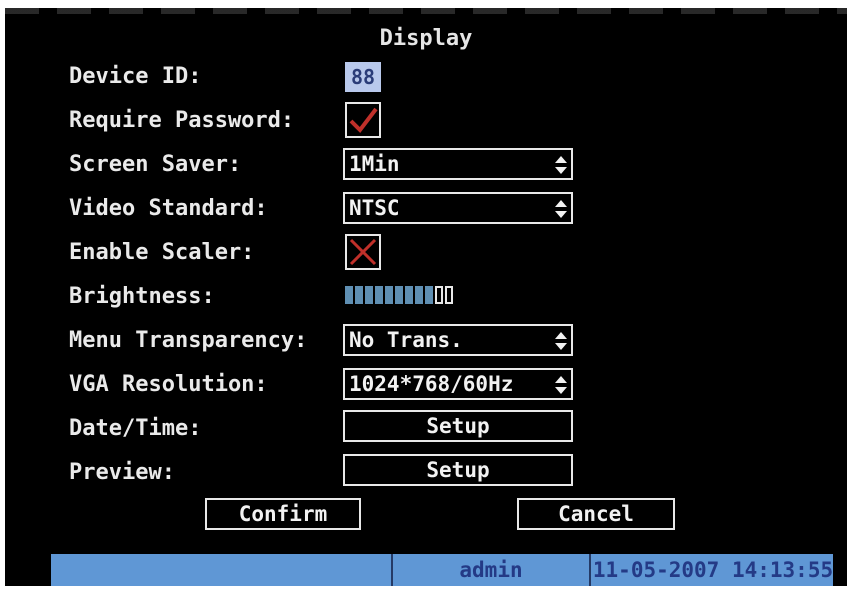 This screenshot has width=854, height=590. What do you see at coordinates (712, 570) in the screenshot?
I see `status-datetime: 11-05-2007 14:13:55` at bounding box center [712, 570].